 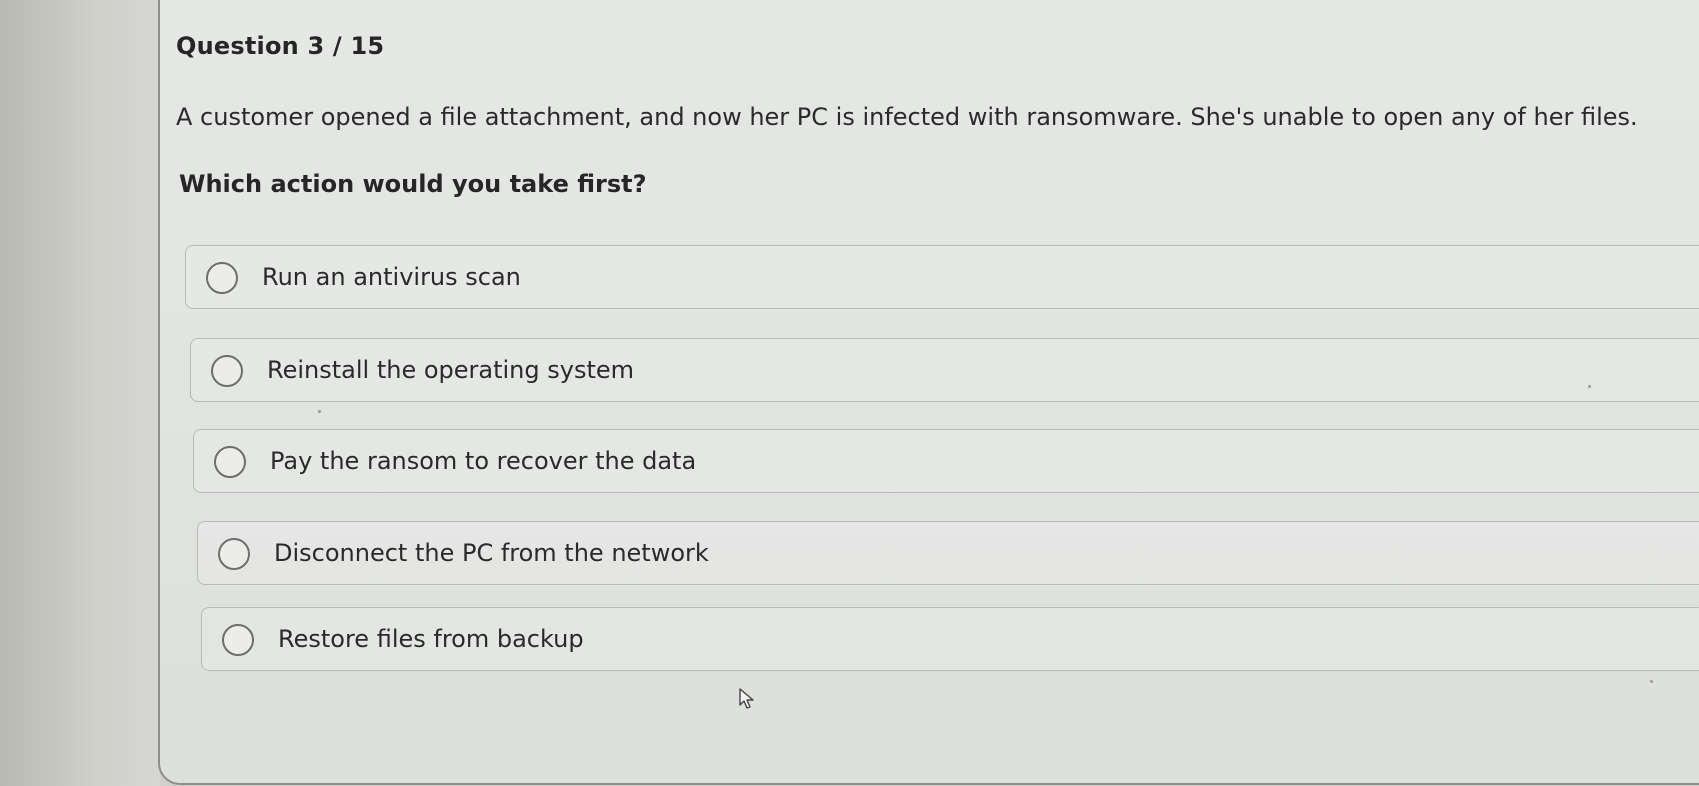 What do you see at coordinates (491, 553) in the screenshot?
I see `option-label: Disconnect the PC from the network` at bounding box center [491, 553].